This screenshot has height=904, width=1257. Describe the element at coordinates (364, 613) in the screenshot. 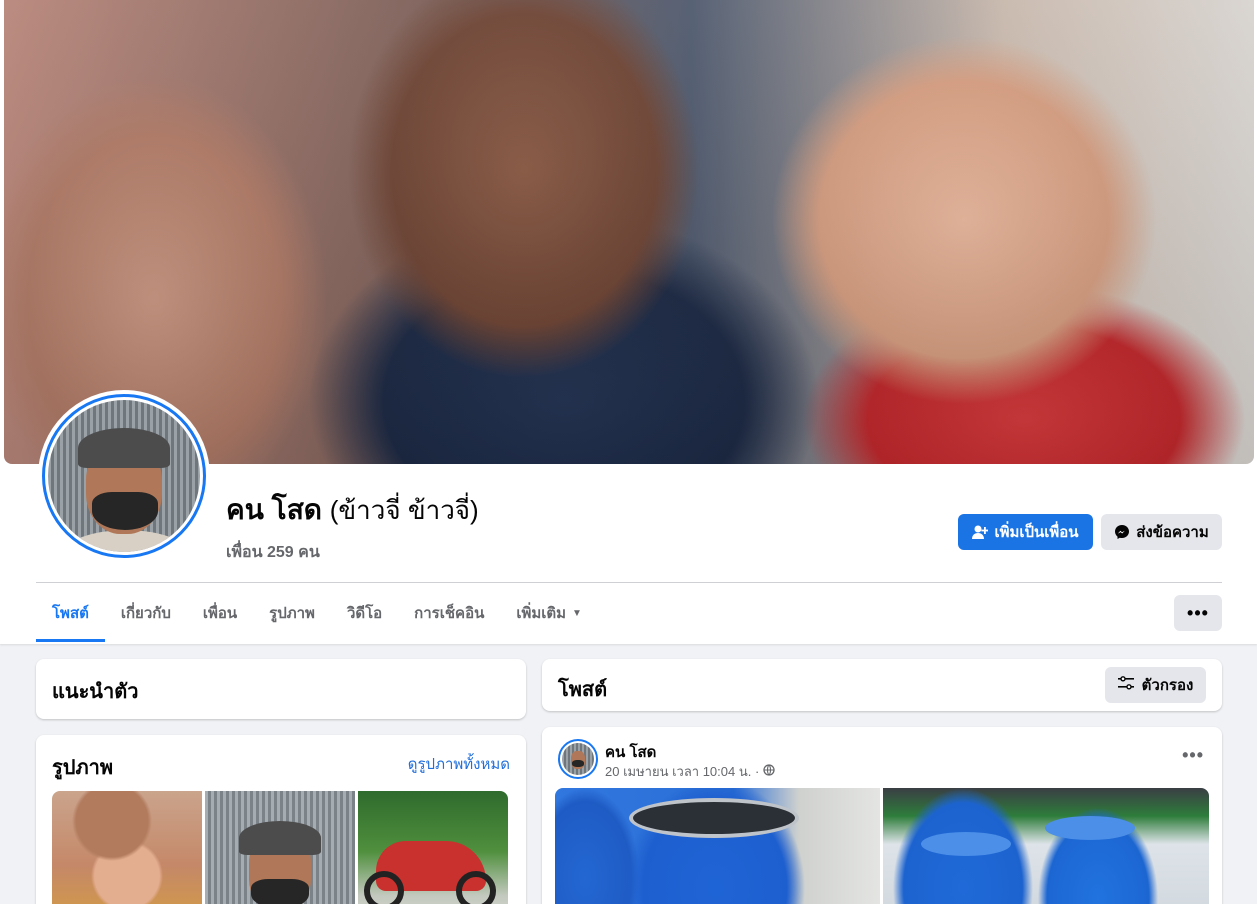

I see `tab-videos: วิดีโอ` at that location.